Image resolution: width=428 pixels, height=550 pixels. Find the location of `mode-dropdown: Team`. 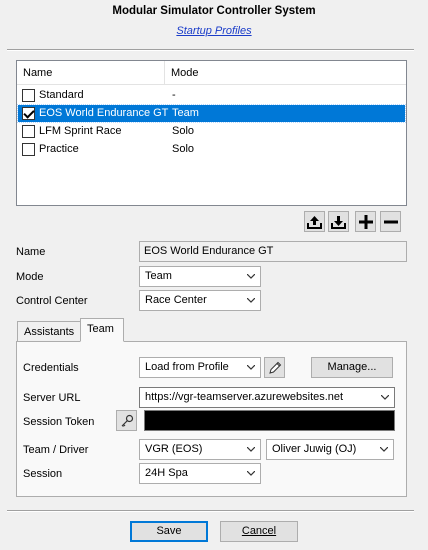

mode-dropdown: Team is located at coordinates (200, 276).